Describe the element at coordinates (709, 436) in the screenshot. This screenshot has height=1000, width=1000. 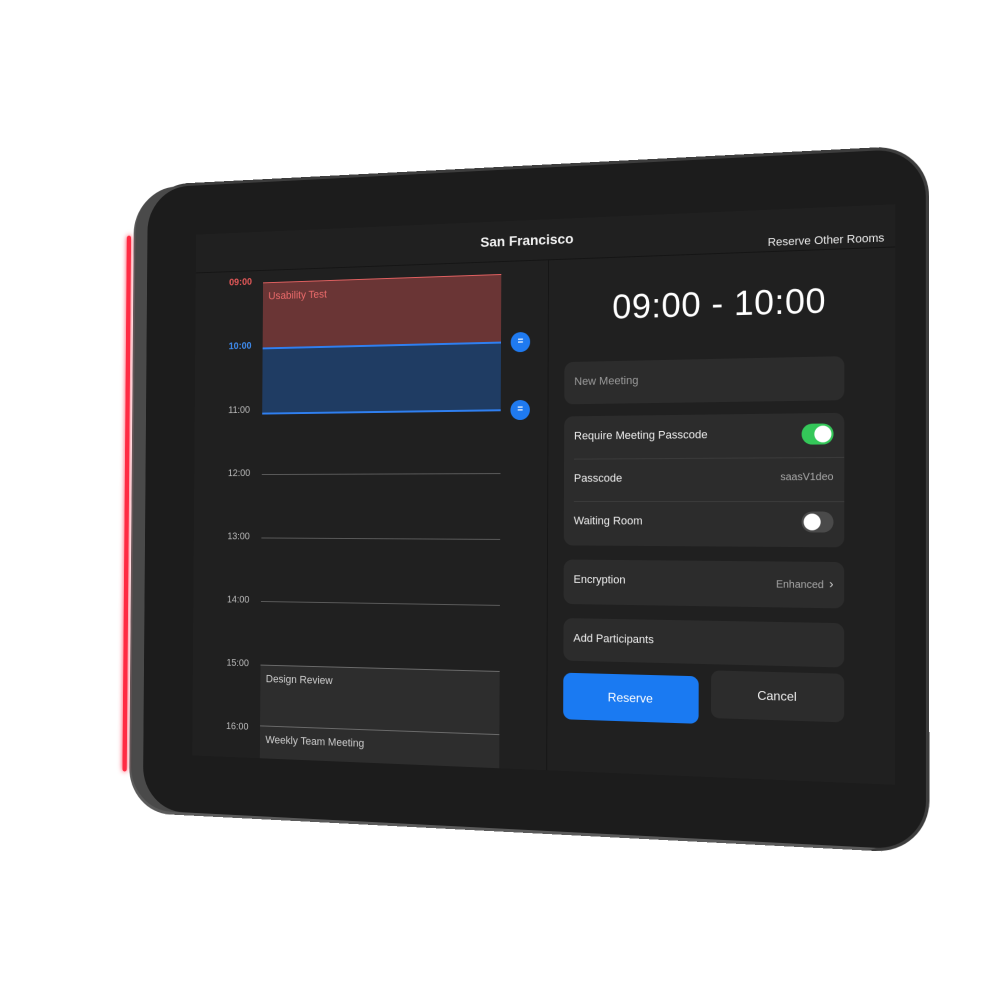
I see `require-passcode-row: Require Meeting Passcode` at that location.